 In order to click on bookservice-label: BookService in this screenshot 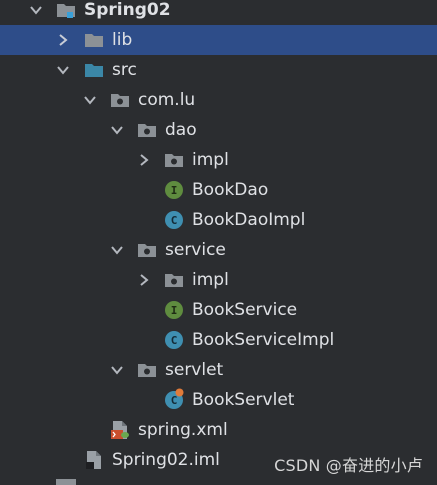, I will do `click(245, 310)`.